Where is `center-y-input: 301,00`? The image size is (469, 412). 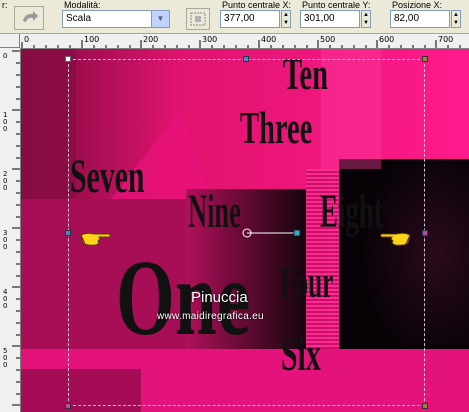 center-y-input: 301,00 is located at coordinates (330, 19).